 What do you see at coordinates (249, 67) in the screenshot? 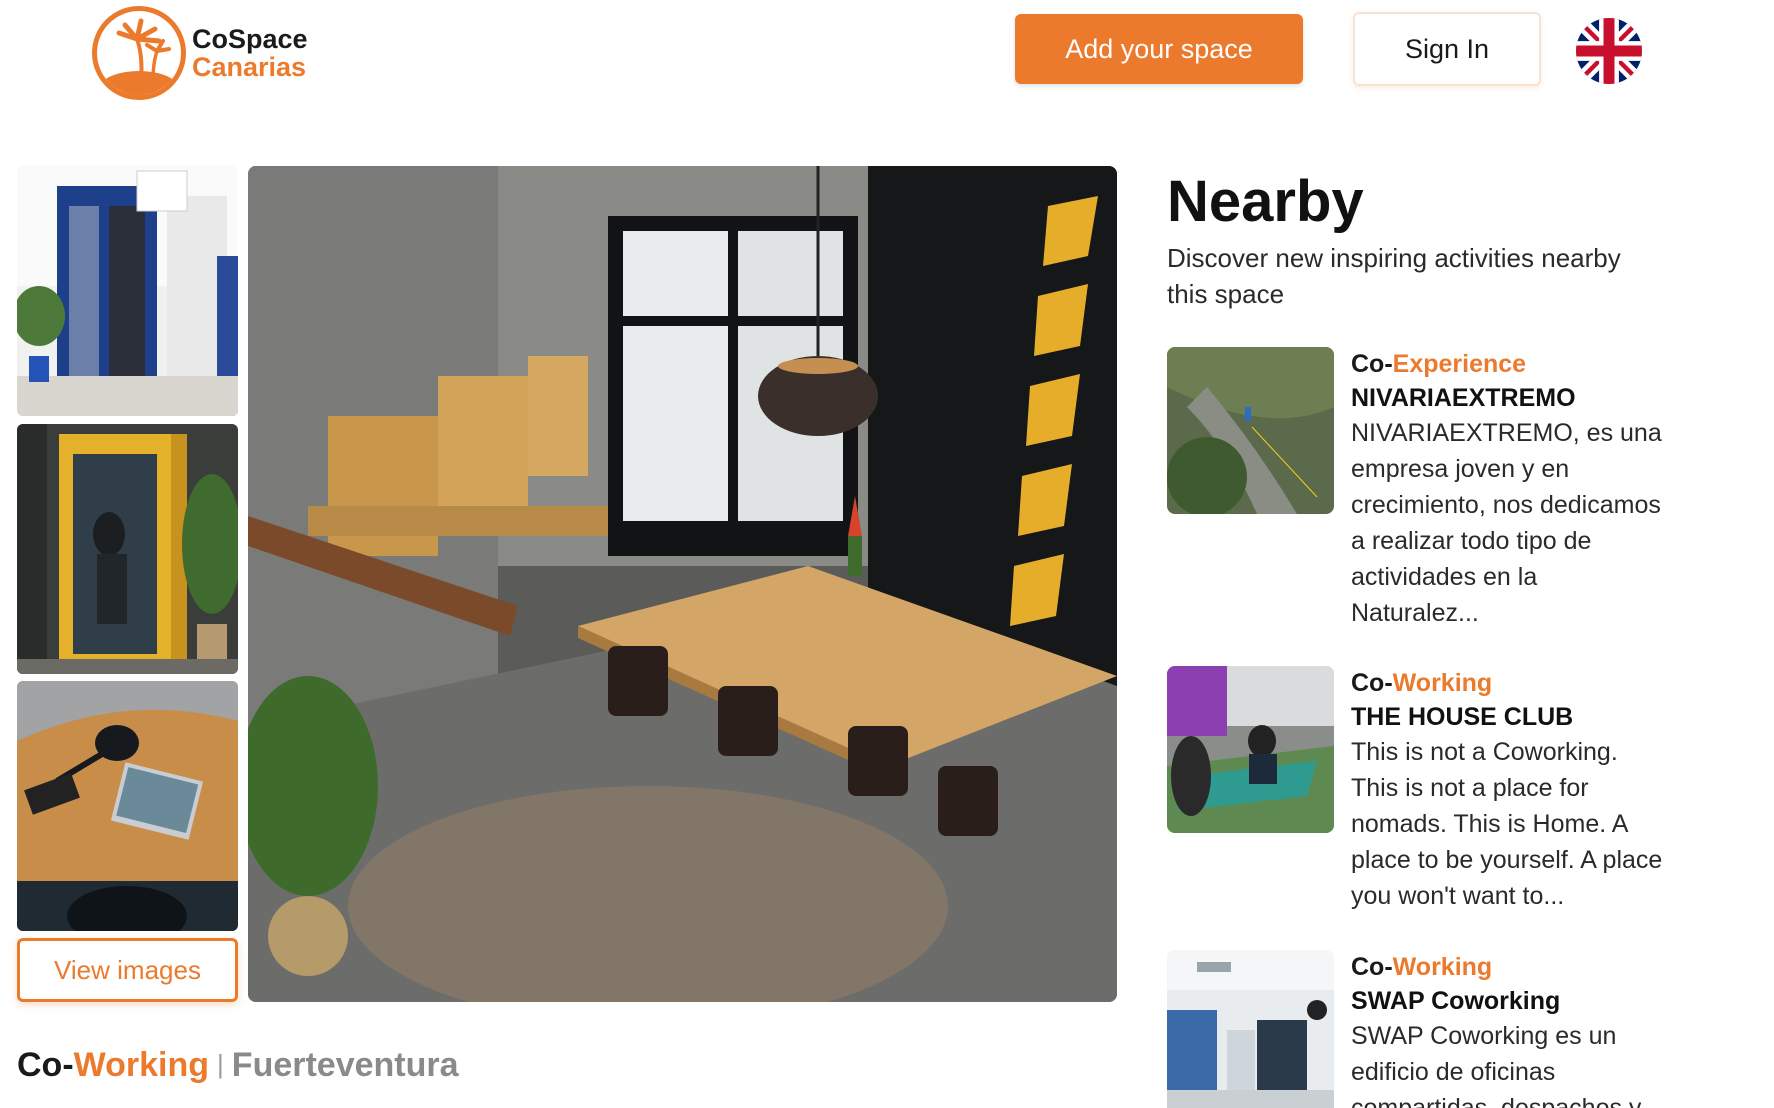
I see `brand-line-2: Canarias` at bounding box center [249, 67].